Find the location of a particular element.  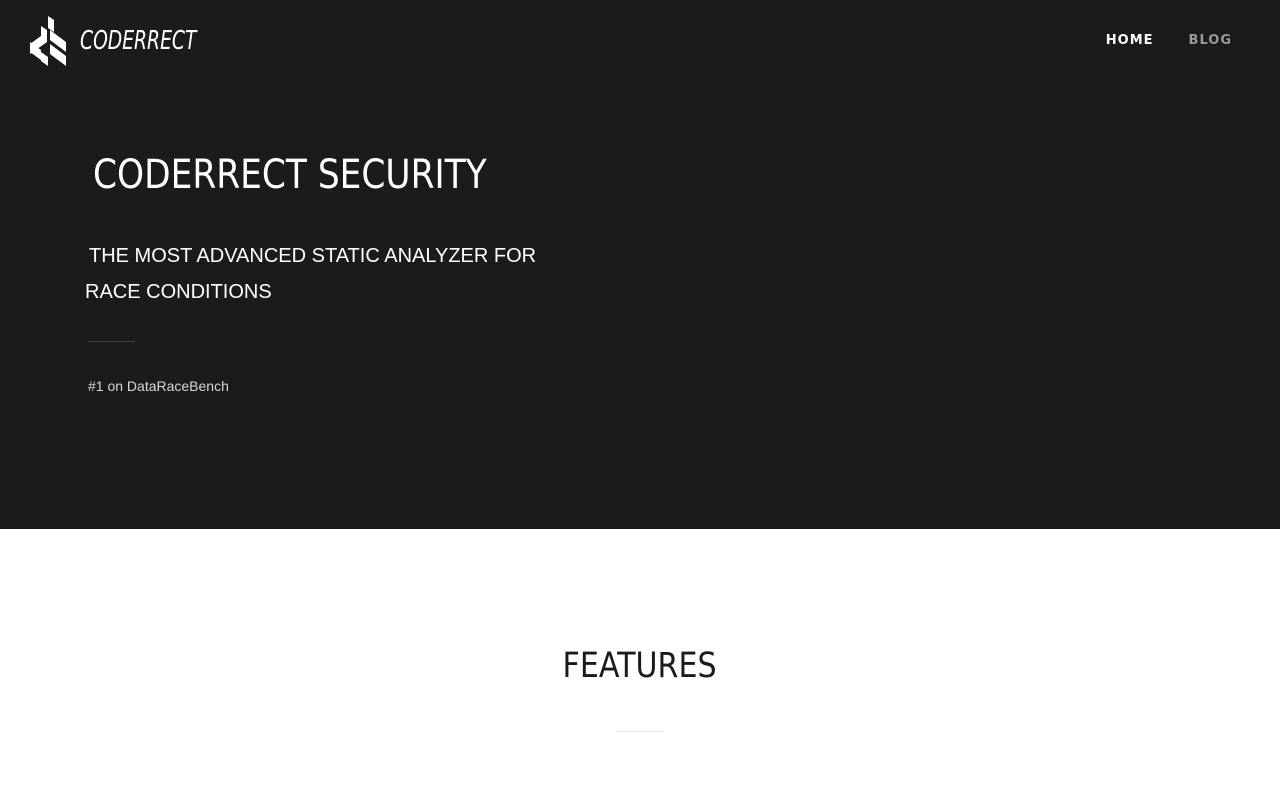

coderrect-logo-icon is located at coordinates (48, 41).